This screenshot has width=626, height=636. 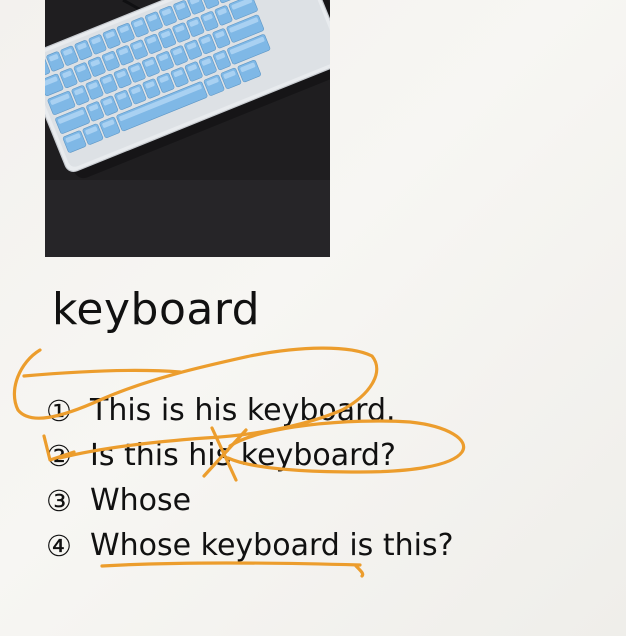 What do you see at coordinates (156, 309) in the screenshot?
I see `vocabulary-word: keyboard` at bounding box center [156, 309].